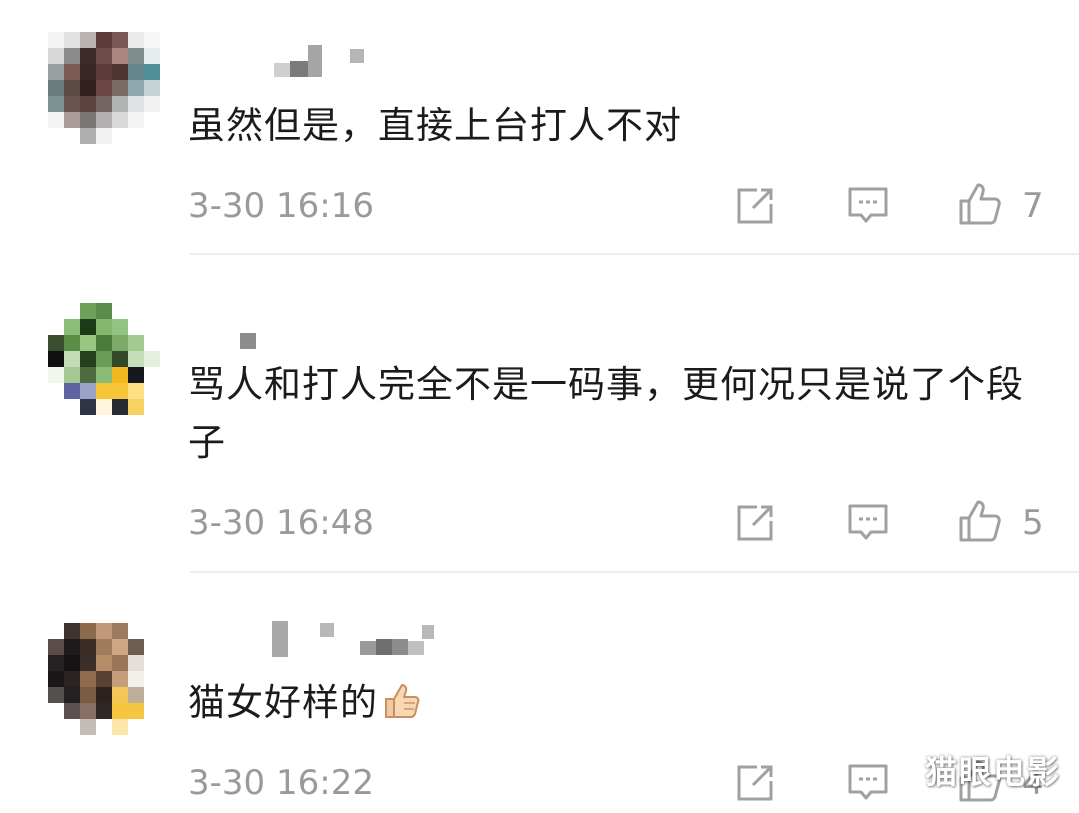 The width and height of the screenshot is (1079, 813). I want to click on comment-time: 3-30 16:16, so click(281, 206).